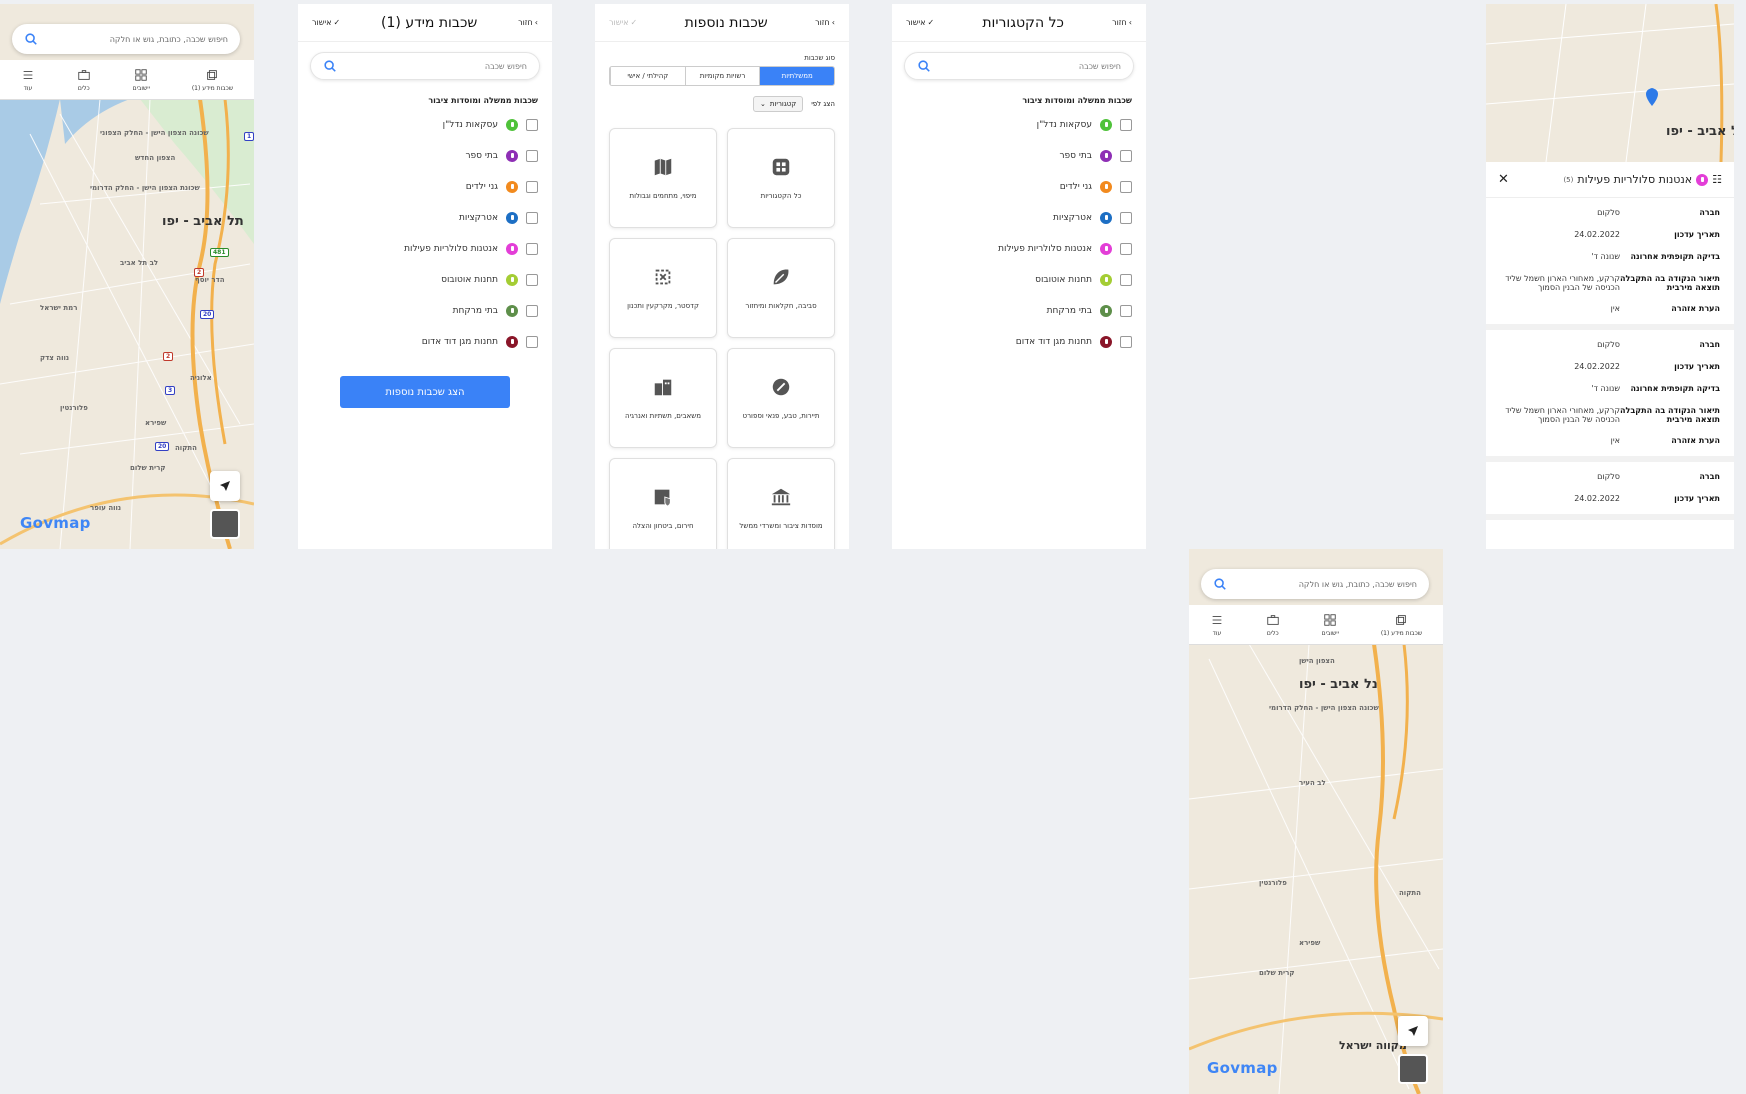 This screenshot has height=1094, width=1746. I want to click on chevron-right-icon: ›, so click(1130, 22).